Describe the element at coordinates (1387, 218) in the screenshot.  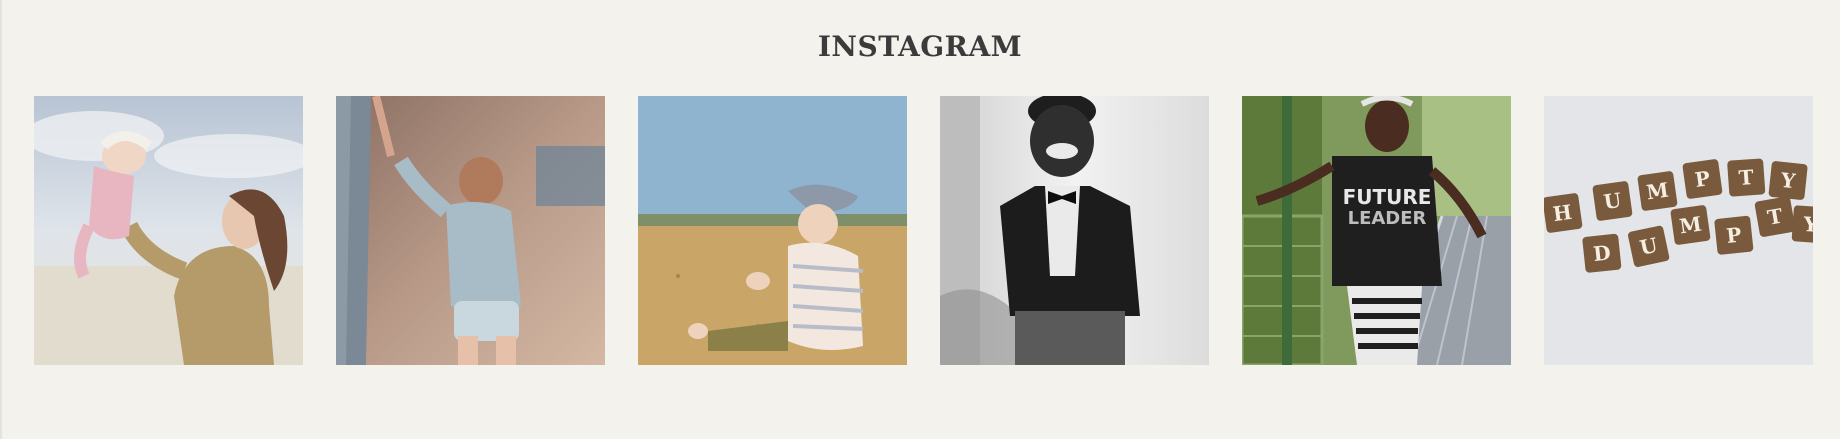
I see `shirt-text-line-2: LEADER` at that location.